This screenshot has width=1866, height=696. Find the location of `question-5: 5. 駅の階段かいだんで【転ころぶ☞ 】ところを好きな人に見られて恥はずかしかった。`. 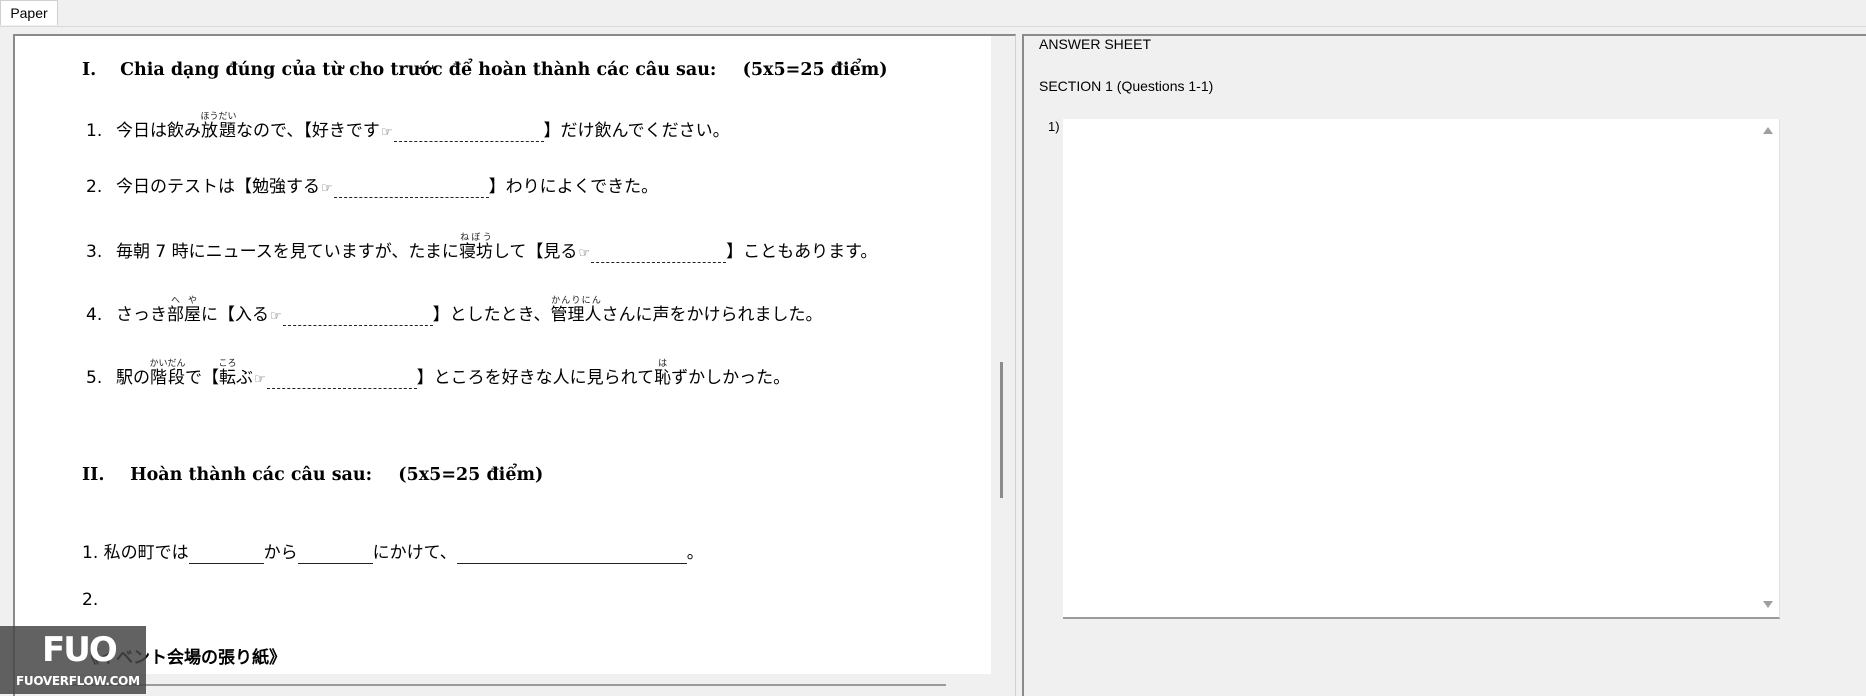

question-5: 5. 駅の階段かいだんで【転ころぶ☞ 】ところを好きな人に見られて恥はずかしかった。 is located at coordinates (438, 374).